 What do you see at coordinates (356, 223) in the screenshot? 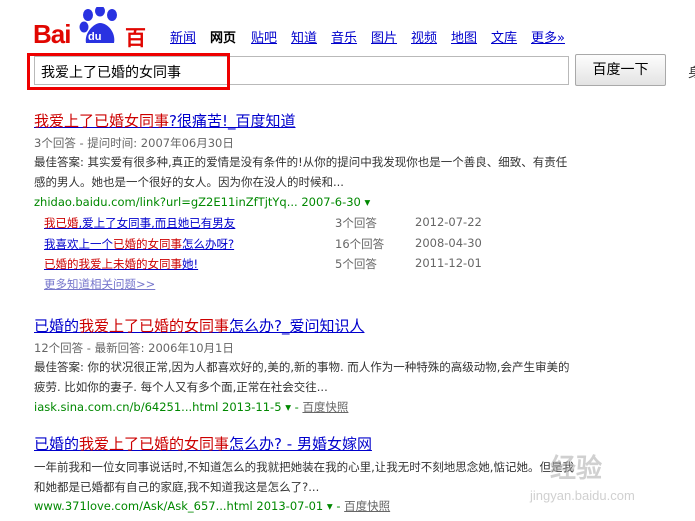
I see `related-count: 3个回答` at bounding box center [356, 223].